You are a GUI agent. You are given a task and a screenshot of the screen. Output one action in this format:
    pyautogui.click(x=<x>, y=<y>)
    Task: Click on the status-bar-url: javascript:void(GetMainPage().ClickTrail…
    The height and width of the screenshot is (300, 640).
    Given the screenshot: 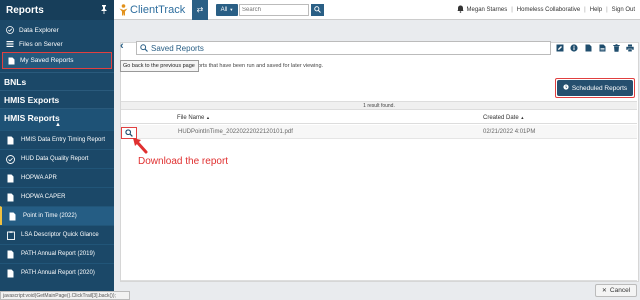 What is the action you would take?
    pyautogui.click(x=65, y=295)
    